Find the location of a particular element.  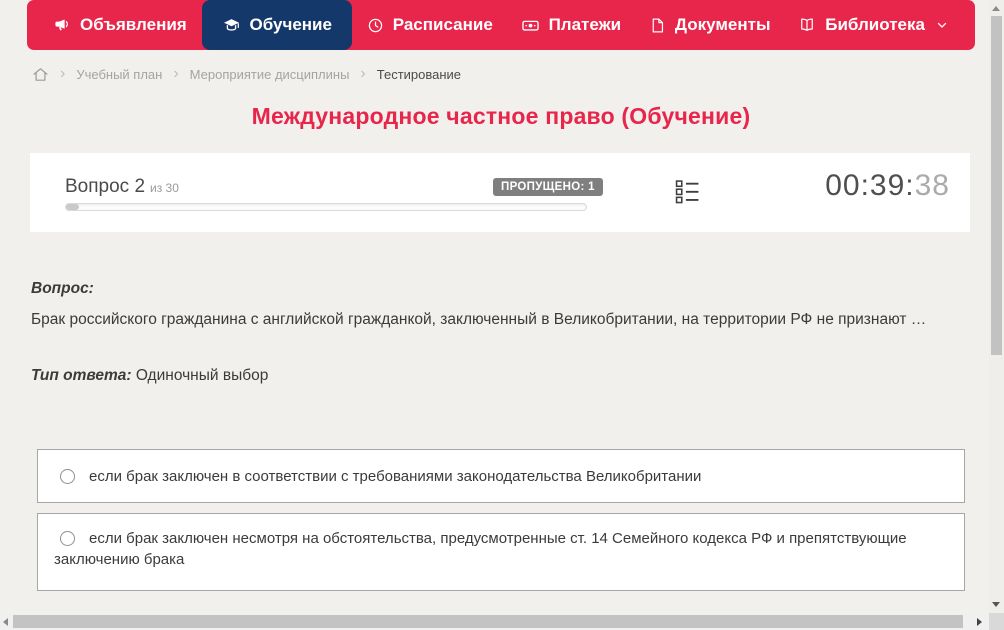

clock-icon is located at coordinates (375, 25).